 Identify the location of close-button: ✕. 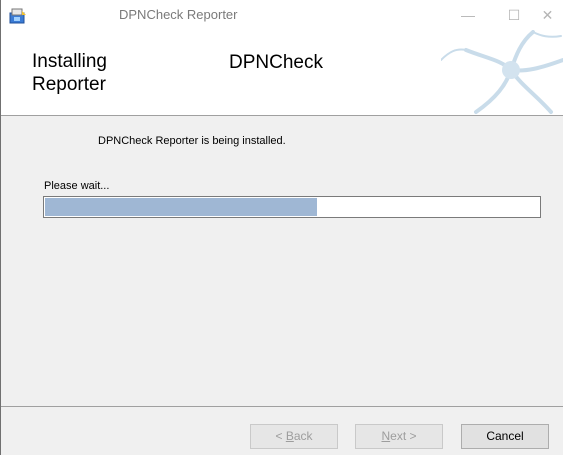
(547, 15).